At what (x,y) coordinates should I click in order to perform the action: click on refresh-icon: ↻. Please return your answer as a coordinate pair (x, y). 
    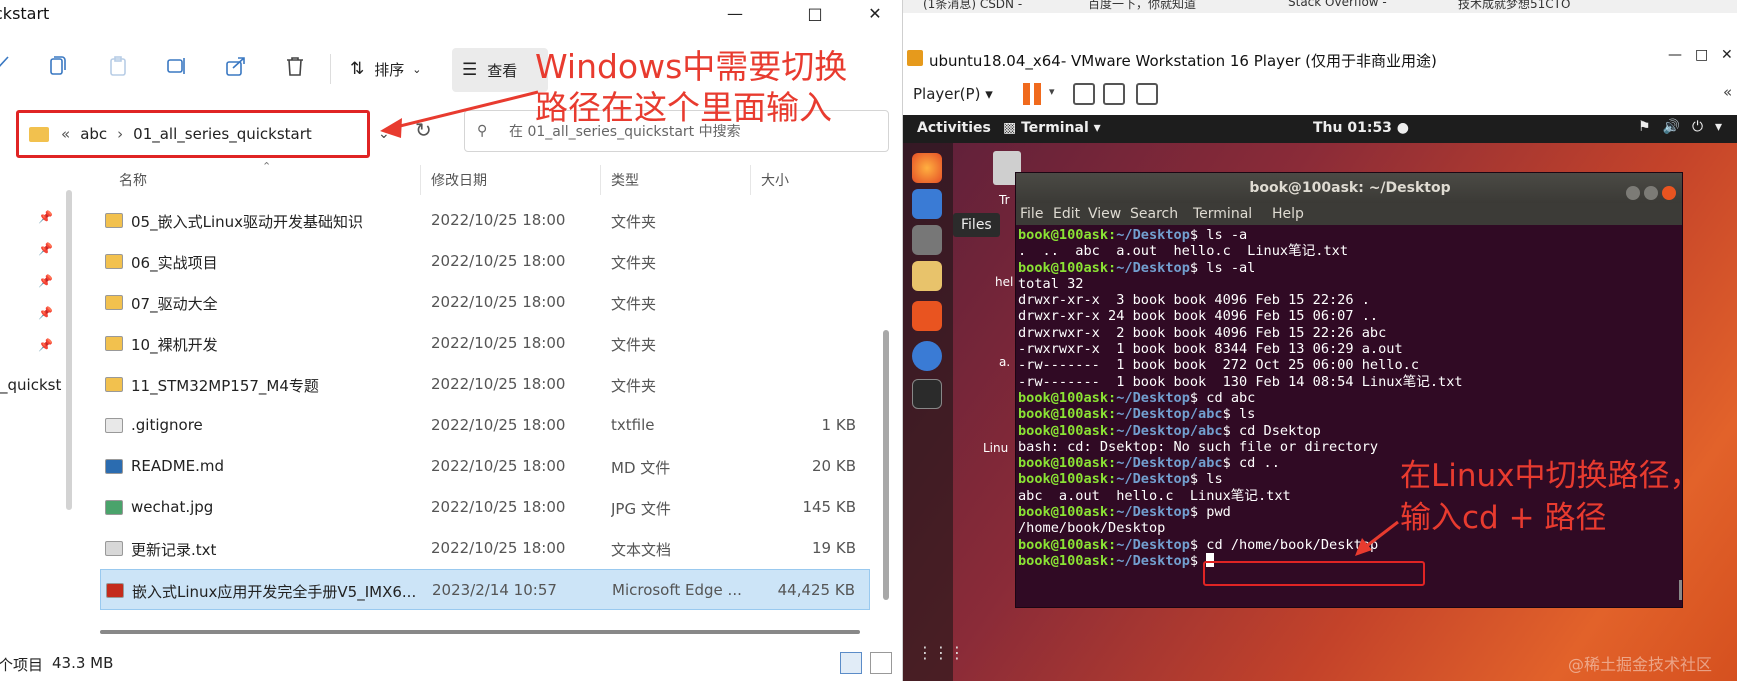
    Looking at the image, I should click on (427, 131).